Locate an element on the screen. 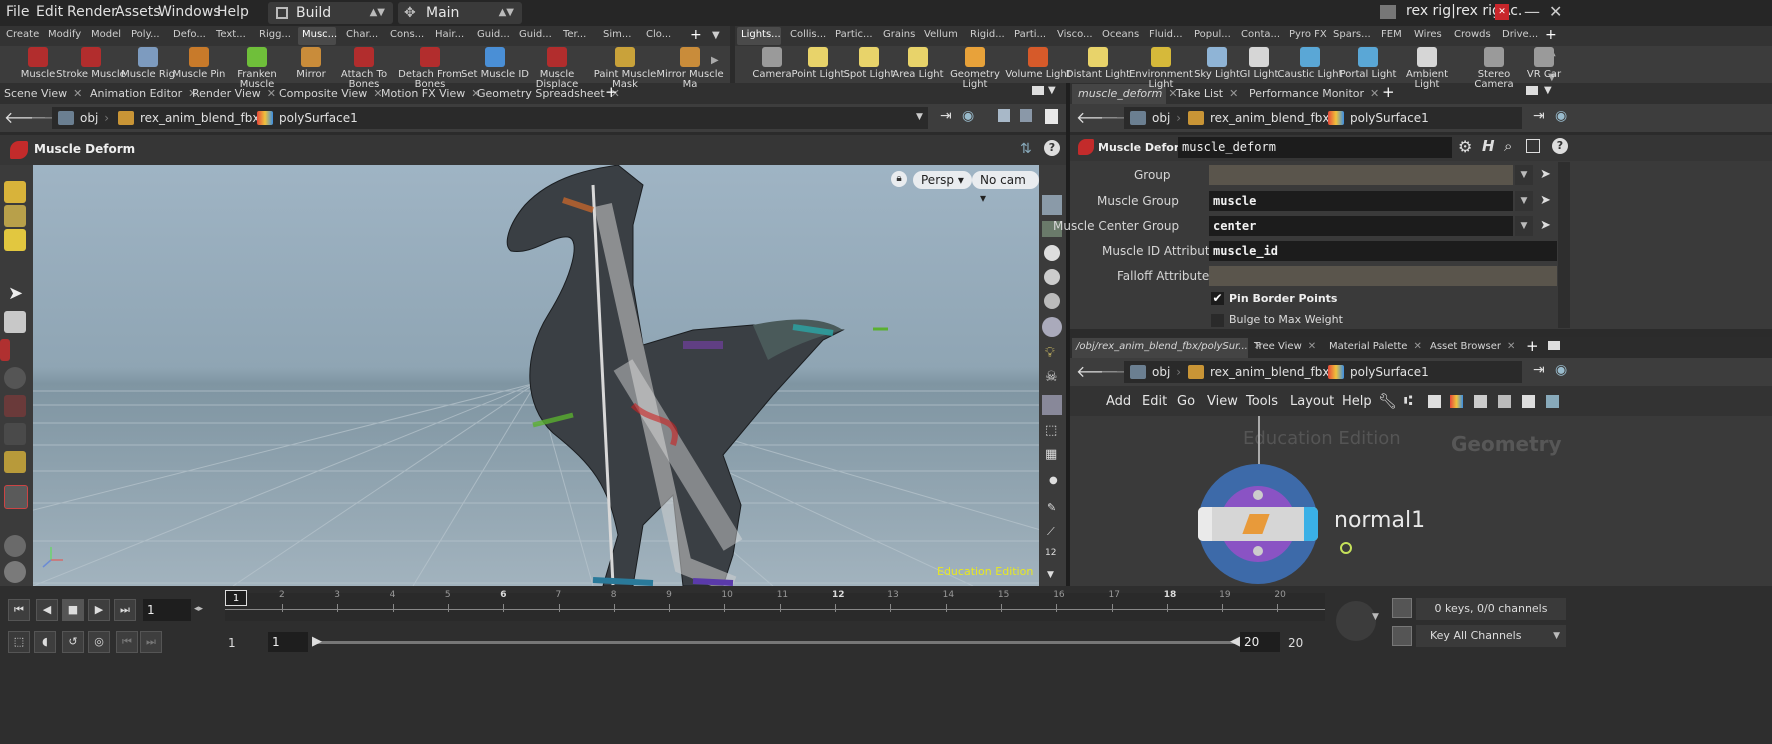 Image resolution: width=1772 pixels, height=744 pixels. tab-network-path: /obj/rex_anim_blend_fbx/polySur... ✕ is located at coordinates (1169, 346).